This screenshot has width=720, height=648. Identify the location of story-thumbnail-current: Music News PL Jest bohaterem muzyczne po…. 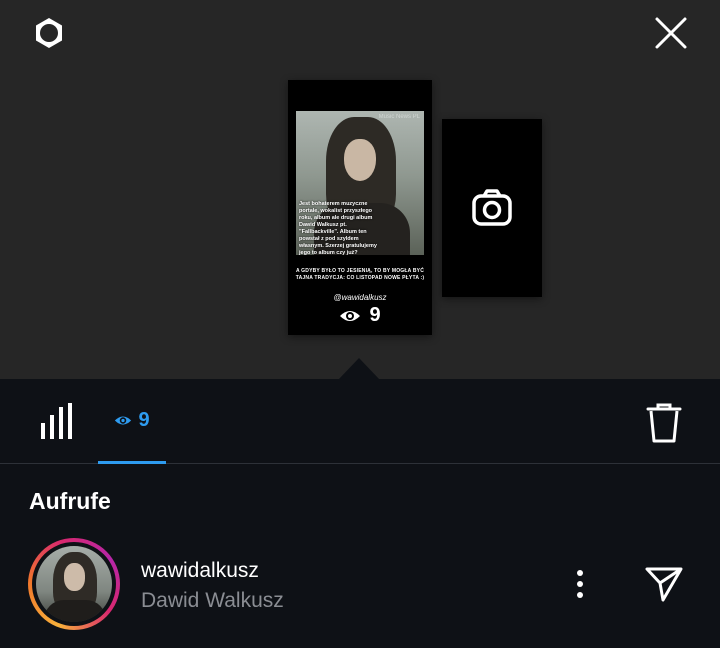
(360, 207).